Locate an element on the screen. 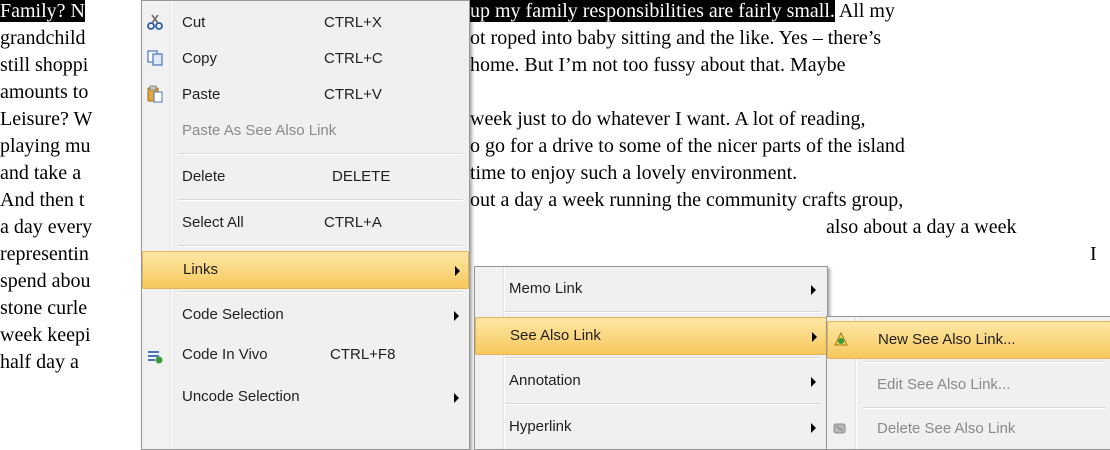 The width and height of the screenshot is (1110, 450). doc-line: grandchild is located at coordinates (43, 38).